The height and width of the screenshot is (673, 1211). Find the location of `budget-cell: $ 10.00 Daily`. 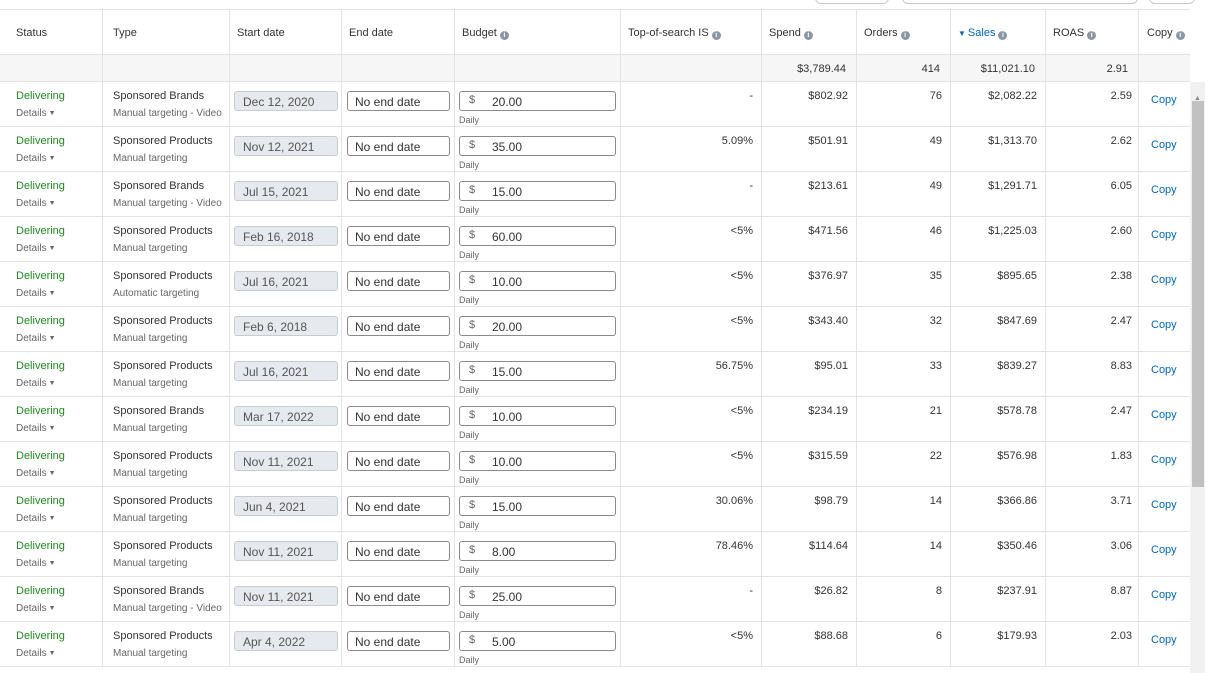

budget-cell: $ 10.00 Daily is located at coordinates (538, 419).